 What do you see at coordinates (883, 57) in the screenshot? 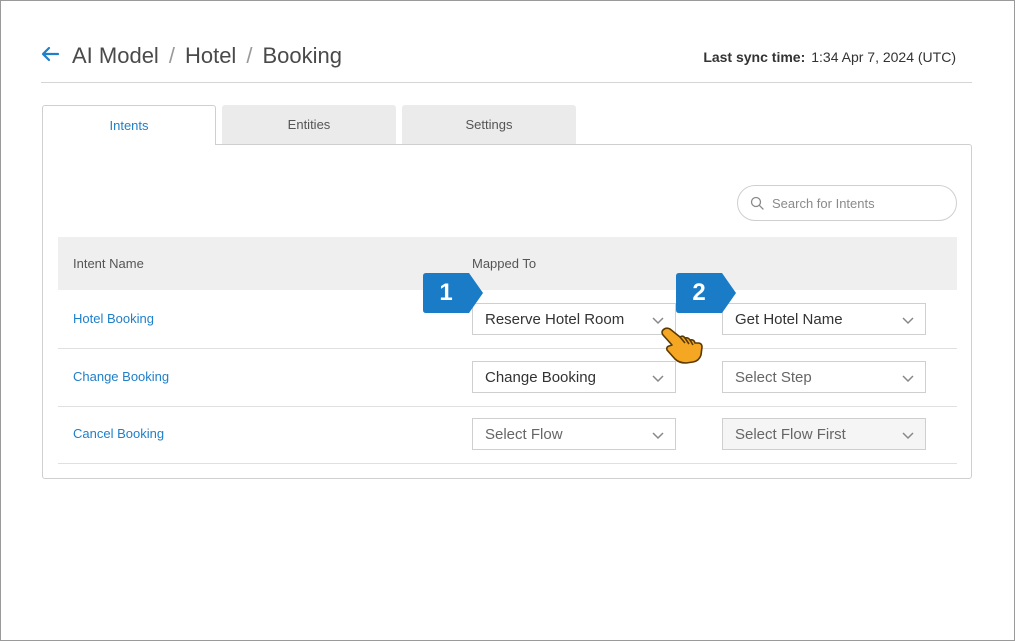
I see `last-sync-value: 1:34 Apr 7, 2024 (UTC)` at bounding box center [883, 57].